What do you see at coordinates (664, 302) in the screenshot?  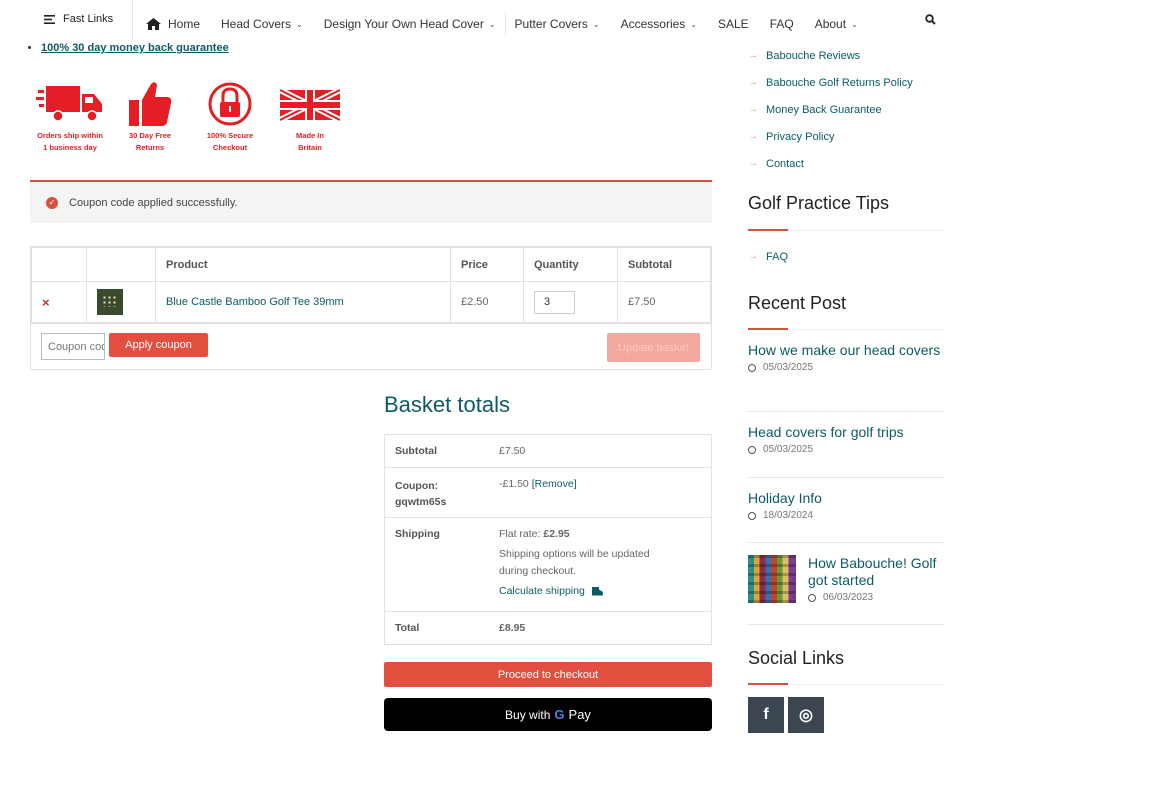 I see `item-subtotal: £7.50` at bounding box center [664, 302].